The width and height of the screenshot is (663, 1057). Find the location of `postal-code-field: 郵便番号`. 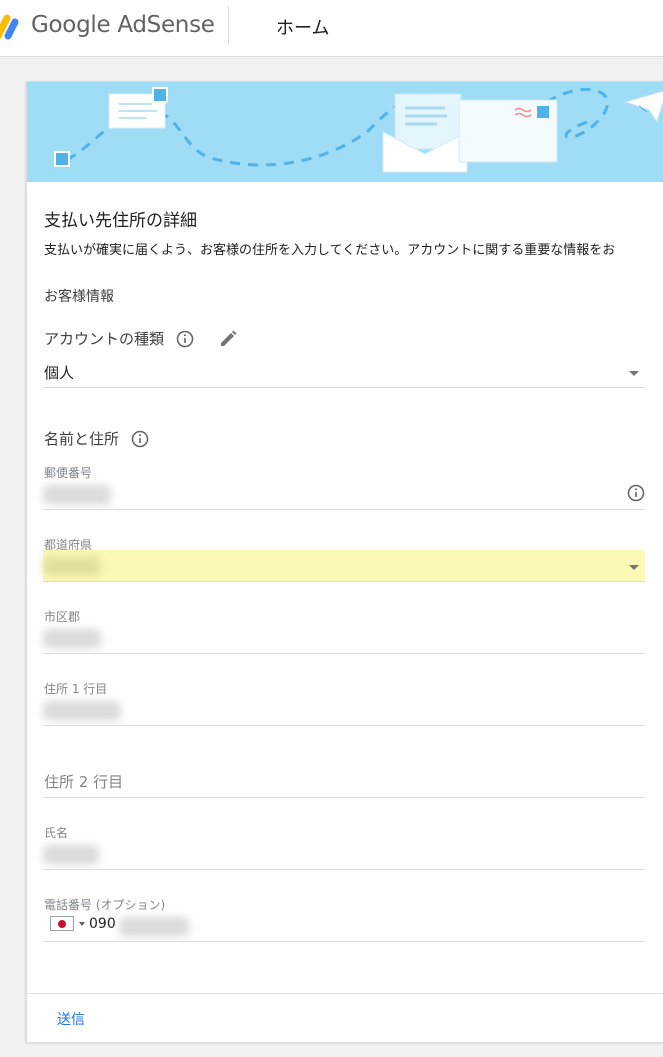

postal-code-field: 郵便番号 is located at coordinates (344, 486).